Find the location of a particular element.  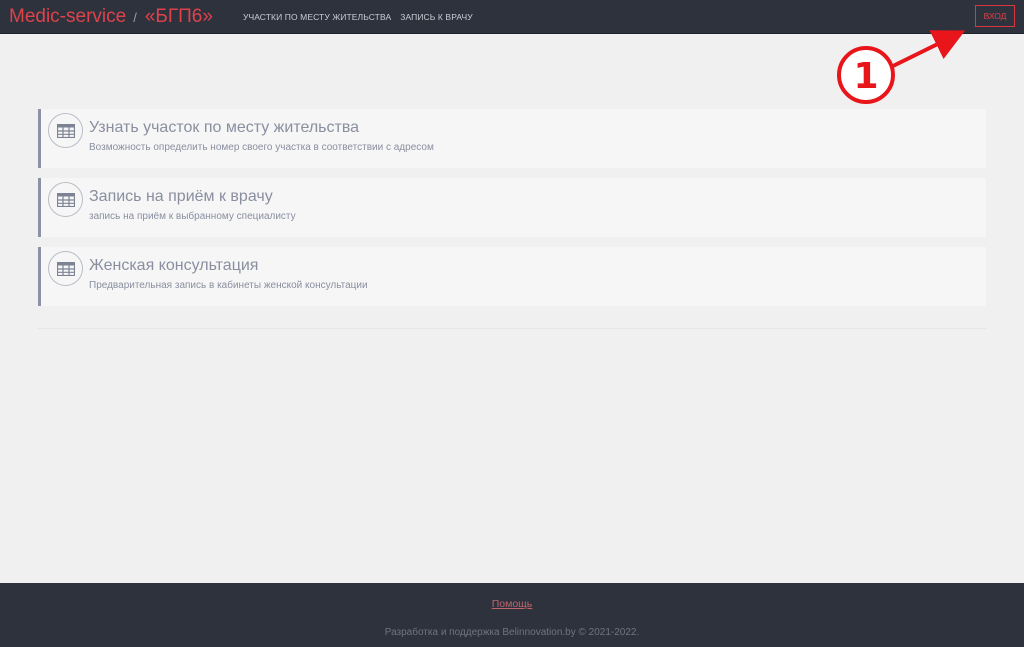

nav-item-districts: участки по месту жительства is located at coordinates (317, 17).